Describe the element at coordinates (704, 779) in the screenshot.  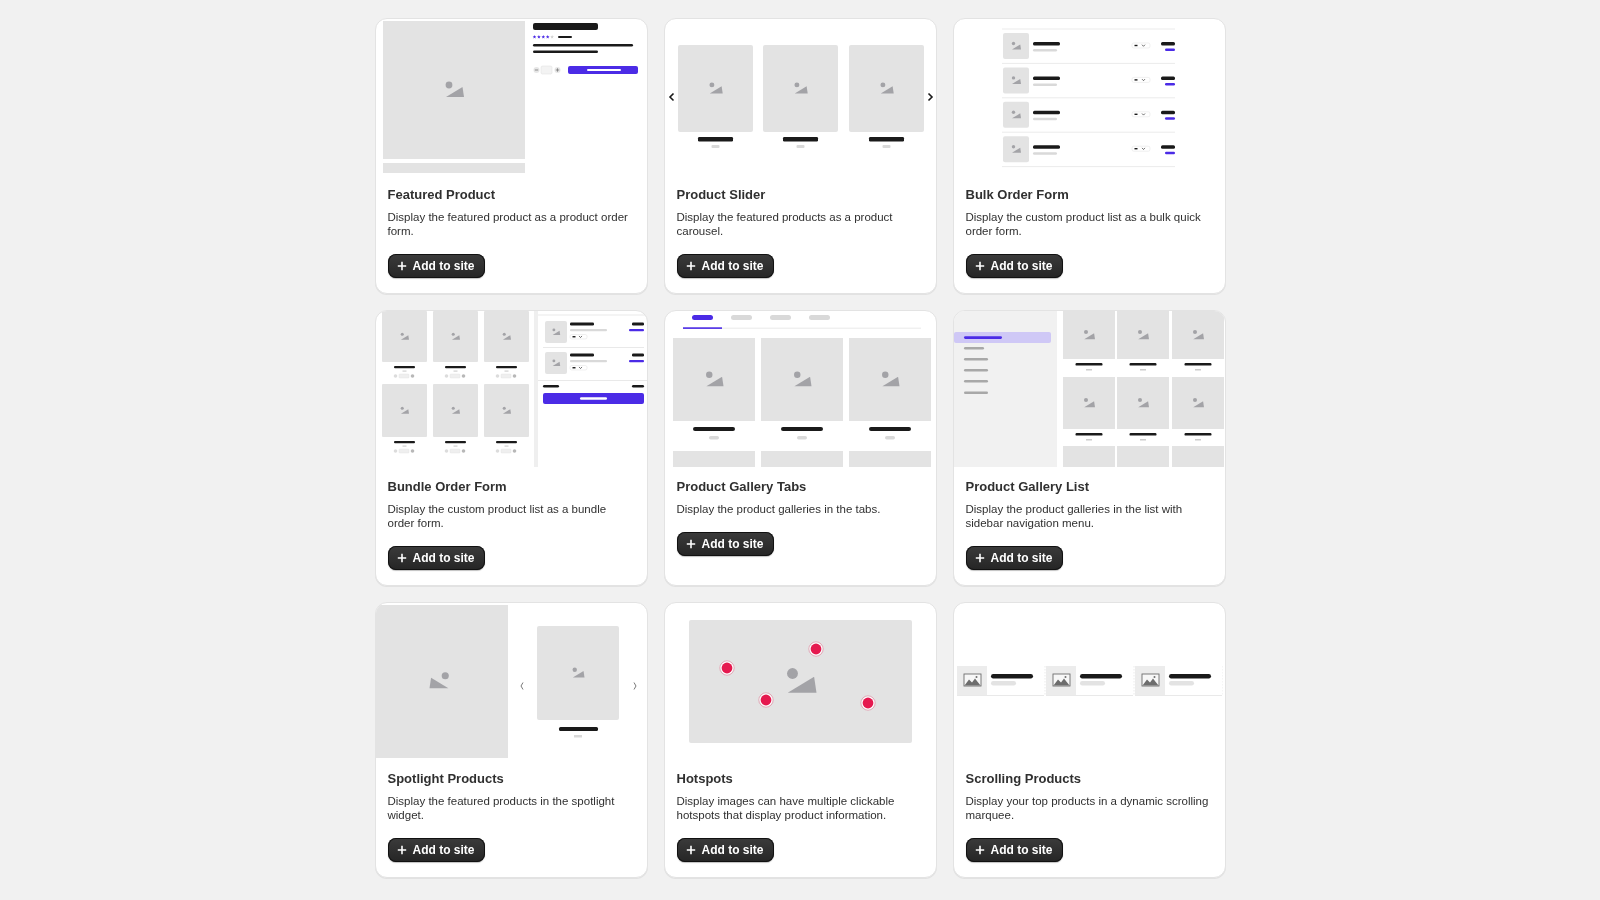
I see `card-title: Hotspots` at that location.